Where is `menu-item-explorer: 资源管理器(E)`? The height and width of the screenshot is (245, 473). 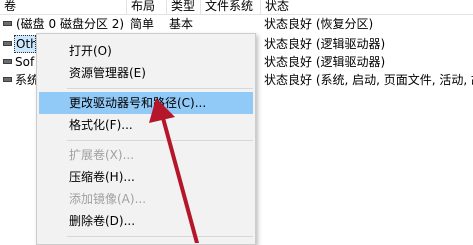 menu-item-explorer: 资源管理器(E) is located at coordinates (146, 73).